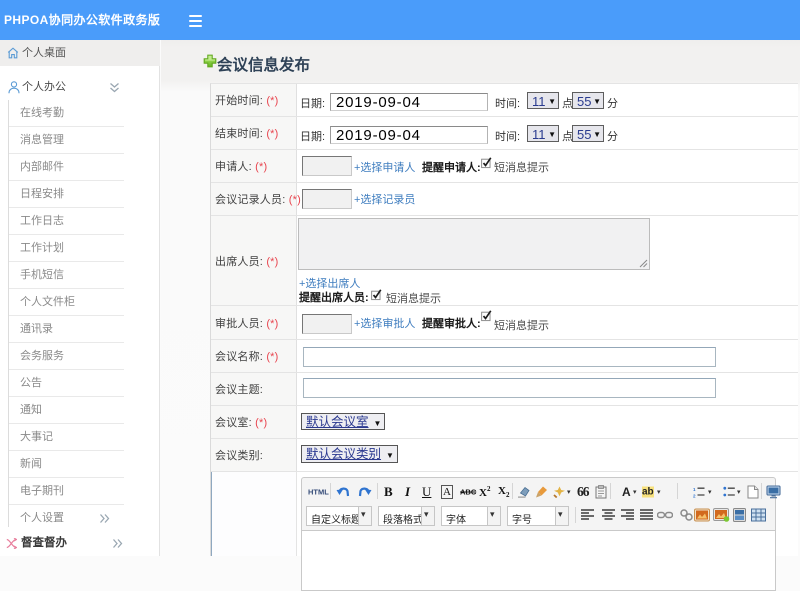 The height and width of the screenshot is (591, 800). I want to click on svg-text: 1, so click(694, 488).